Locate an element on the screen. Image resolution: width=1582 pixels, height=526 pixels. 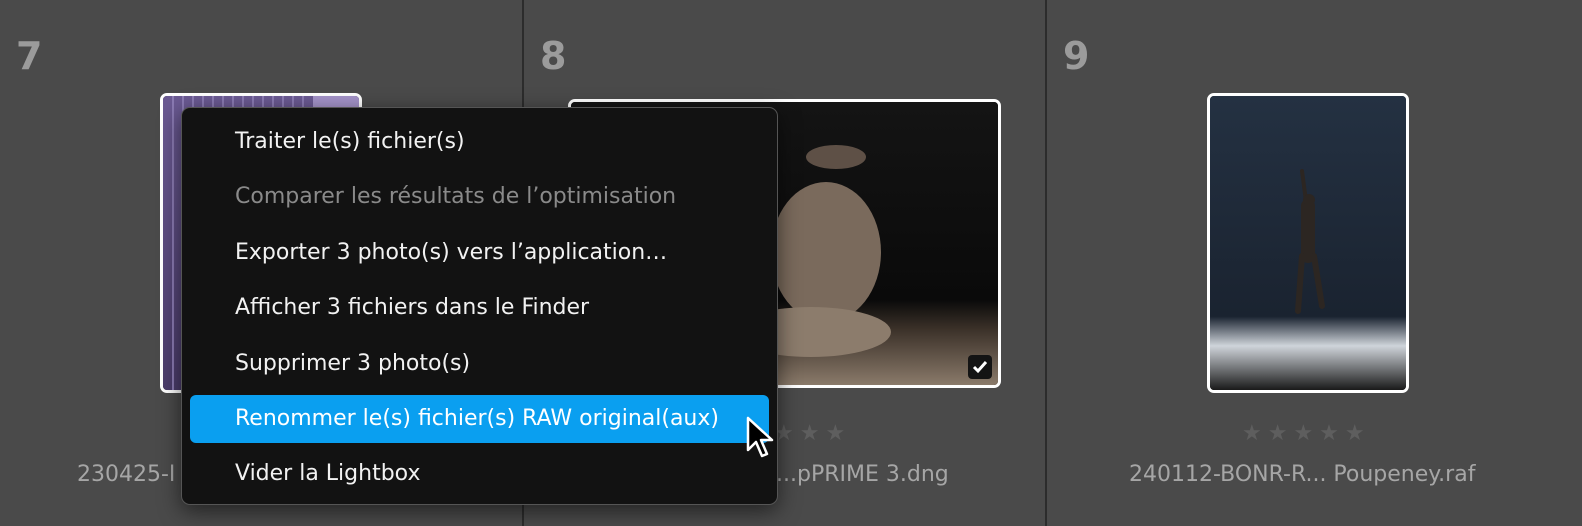
star-rating: ★★★ is located at coordinates (812, 433).